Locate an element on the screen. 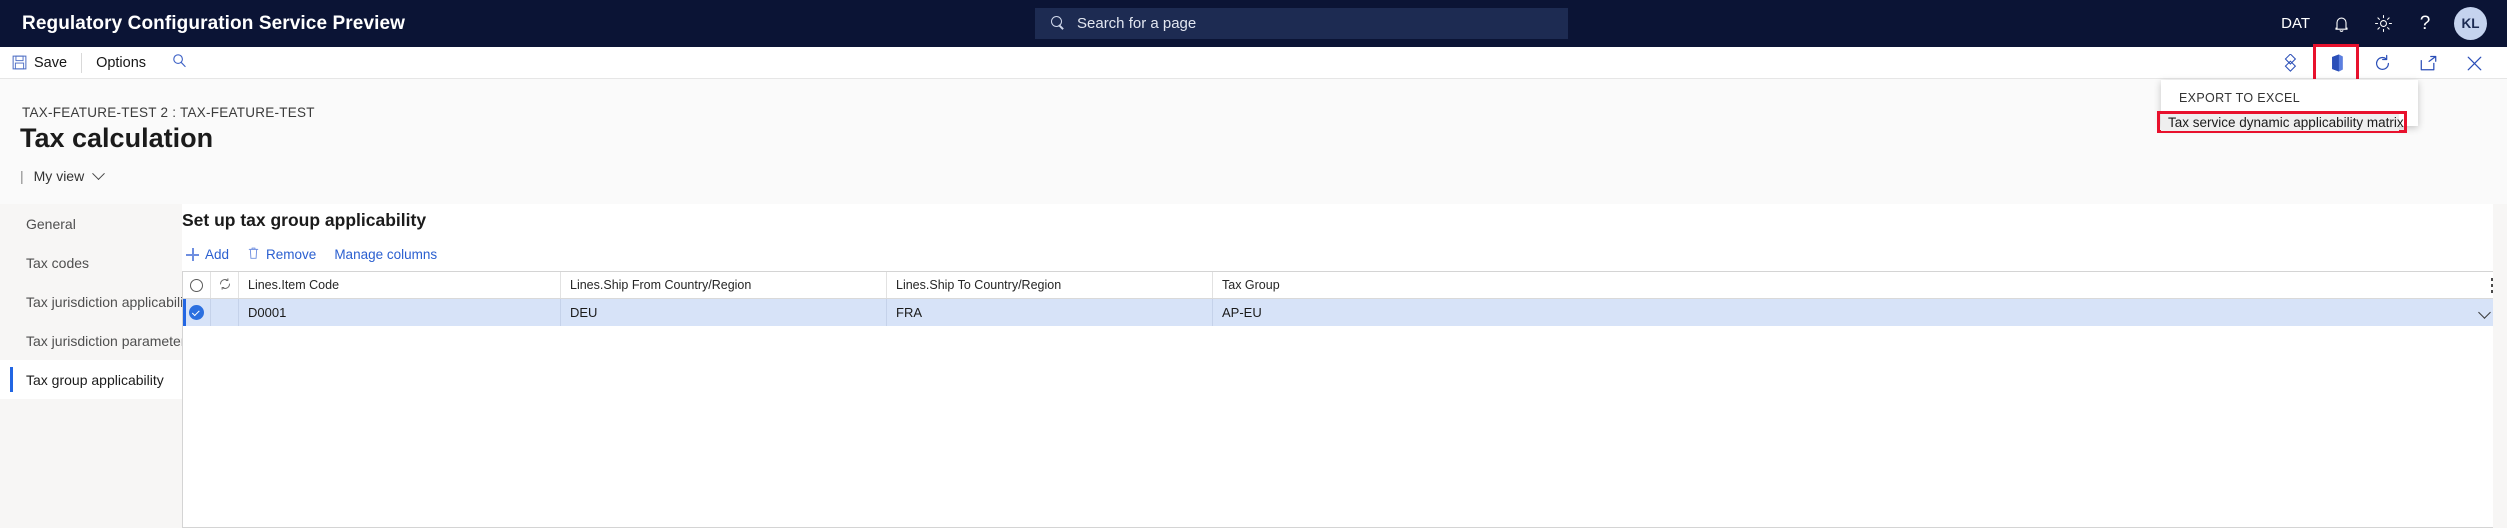  help-button: ? is located at coordinates (2425, 23).